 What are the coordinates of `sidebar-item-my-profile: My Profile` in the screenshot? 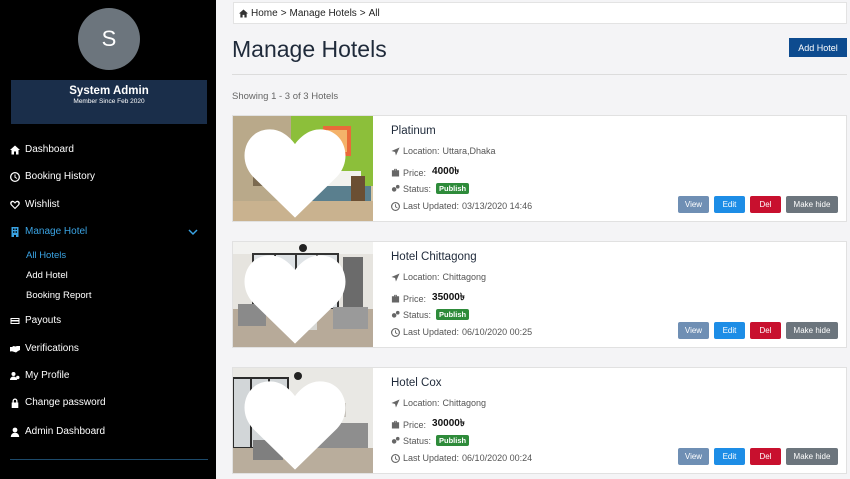 It's located at (39, 375).